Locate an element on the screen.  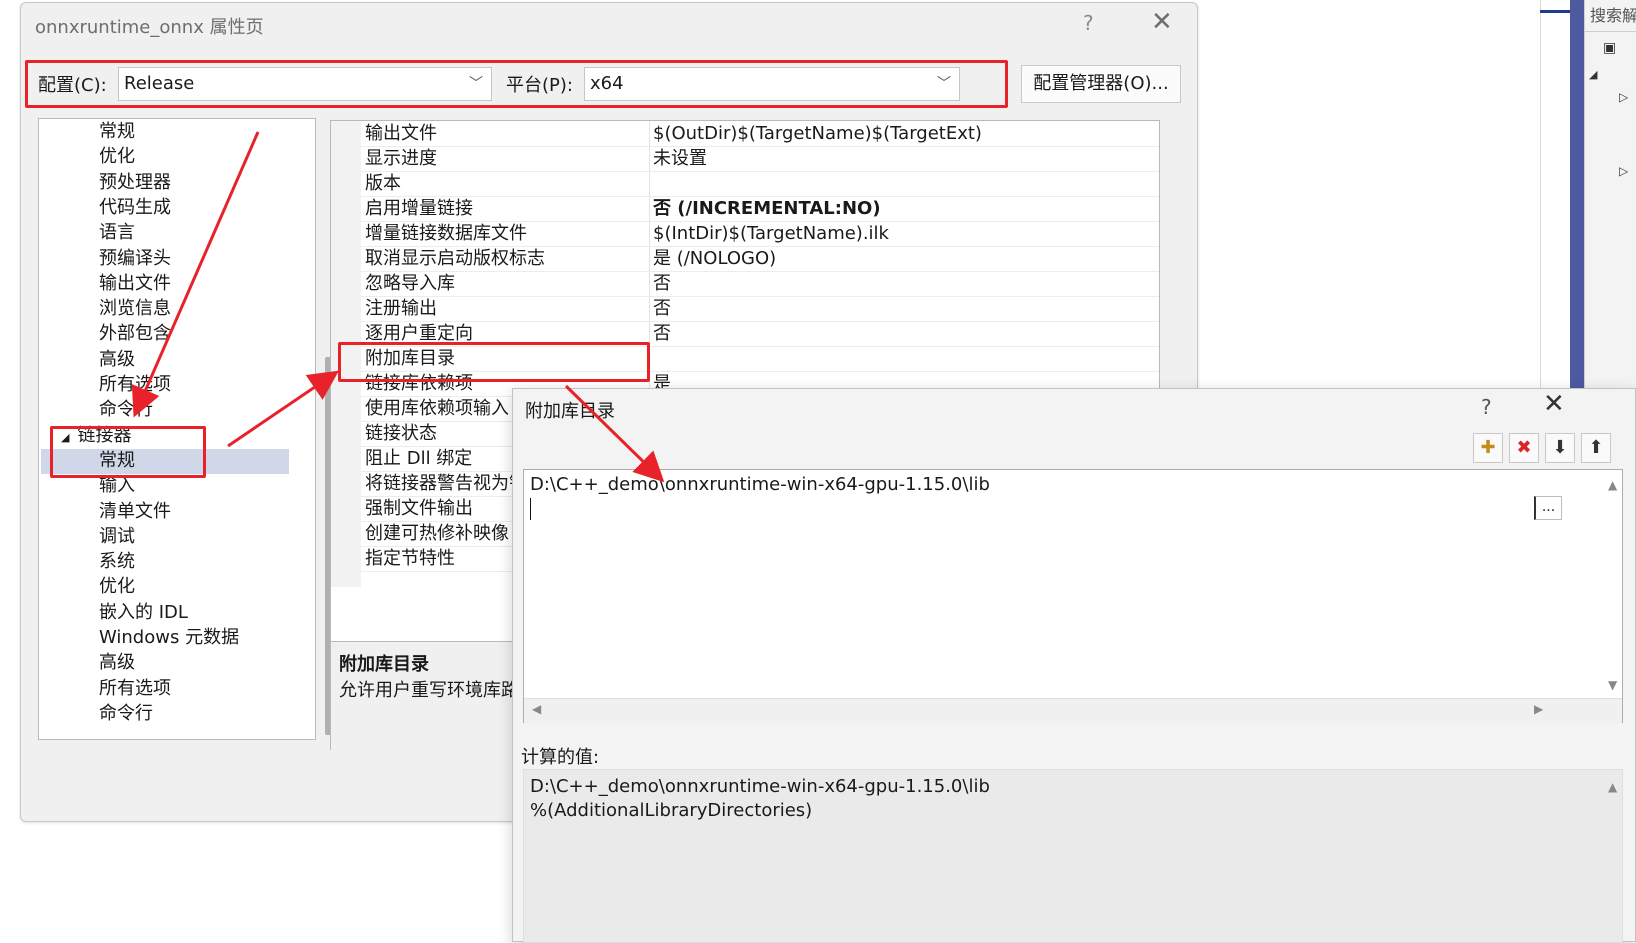
arrow-to-additional-lib is located at coordinates (283, 409).